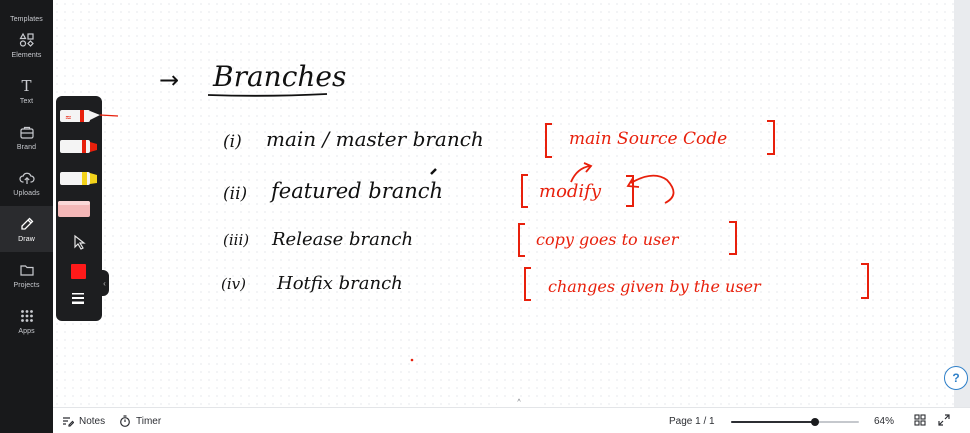  I want to click on projects-icon, so click(27, 270).